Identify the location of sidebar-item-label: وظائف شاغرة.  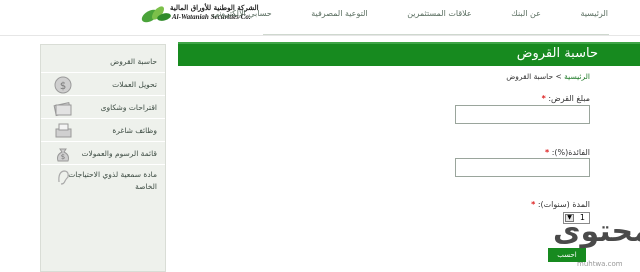
(134, 130).